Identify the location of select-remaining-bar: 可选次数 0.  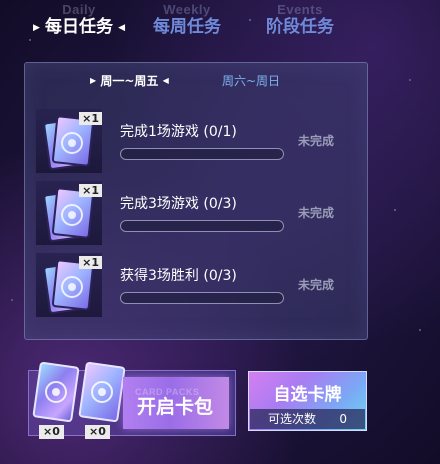
(307, 419).